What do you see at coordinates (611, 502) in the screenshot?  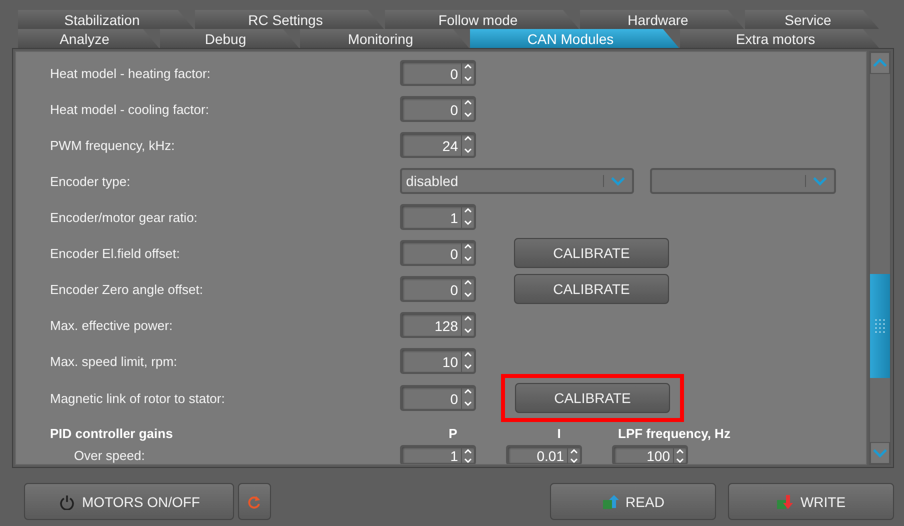 I see `chip-arrow-up-icon` at bounding box center [611, 502].